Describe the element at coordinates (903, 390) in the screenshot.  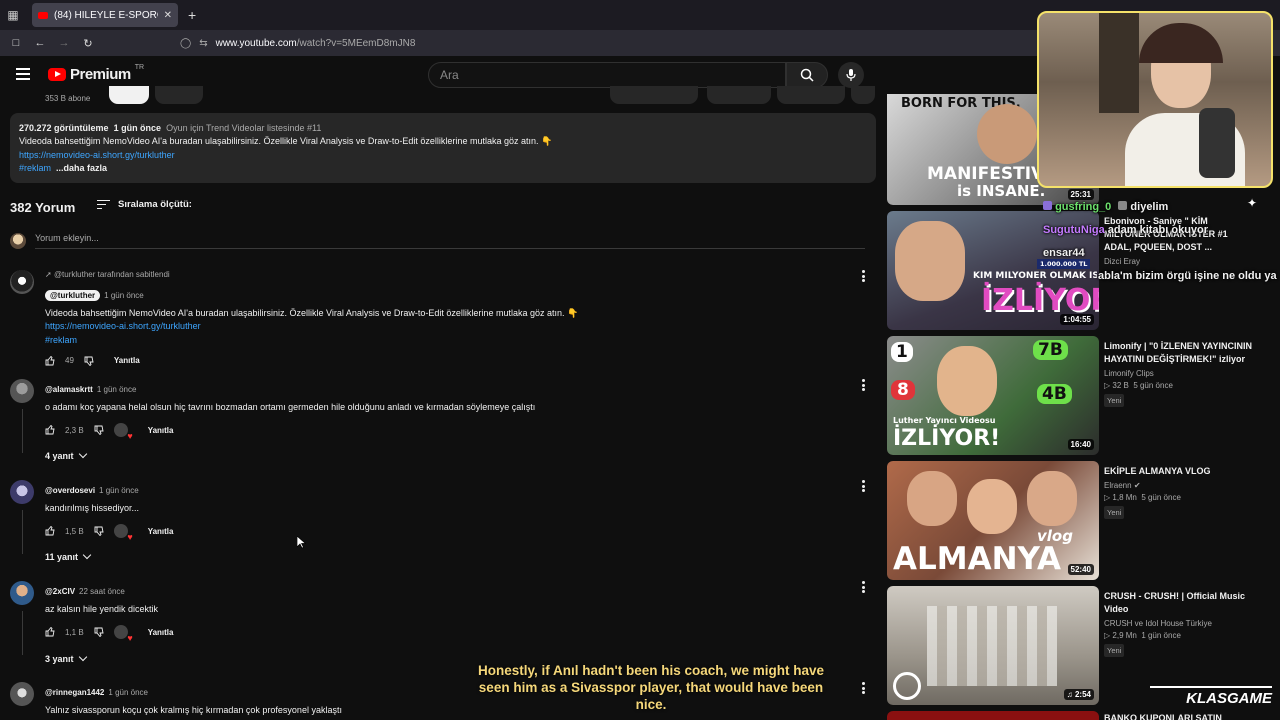
I see `thumbnail-number: 8` at that location.